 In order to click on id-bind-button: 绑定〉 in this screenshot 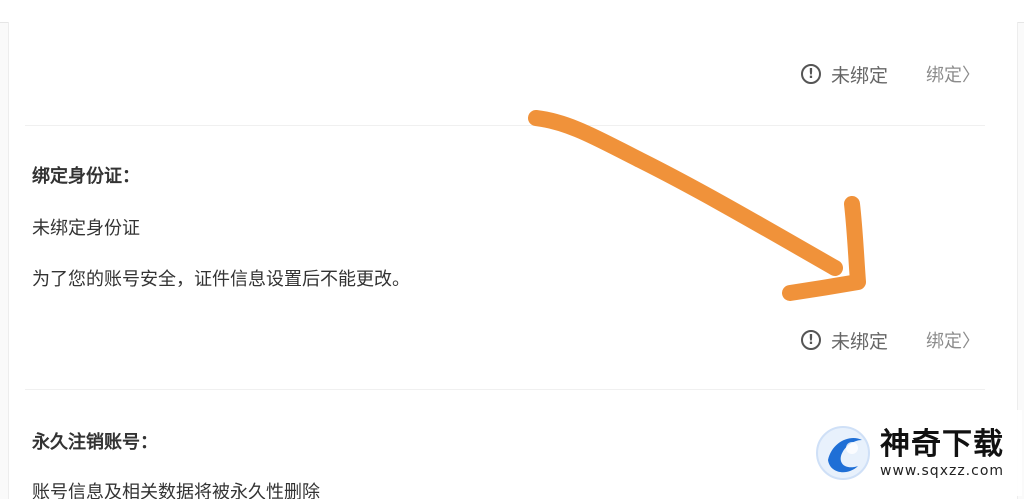, I will do `click(953, 340)`.